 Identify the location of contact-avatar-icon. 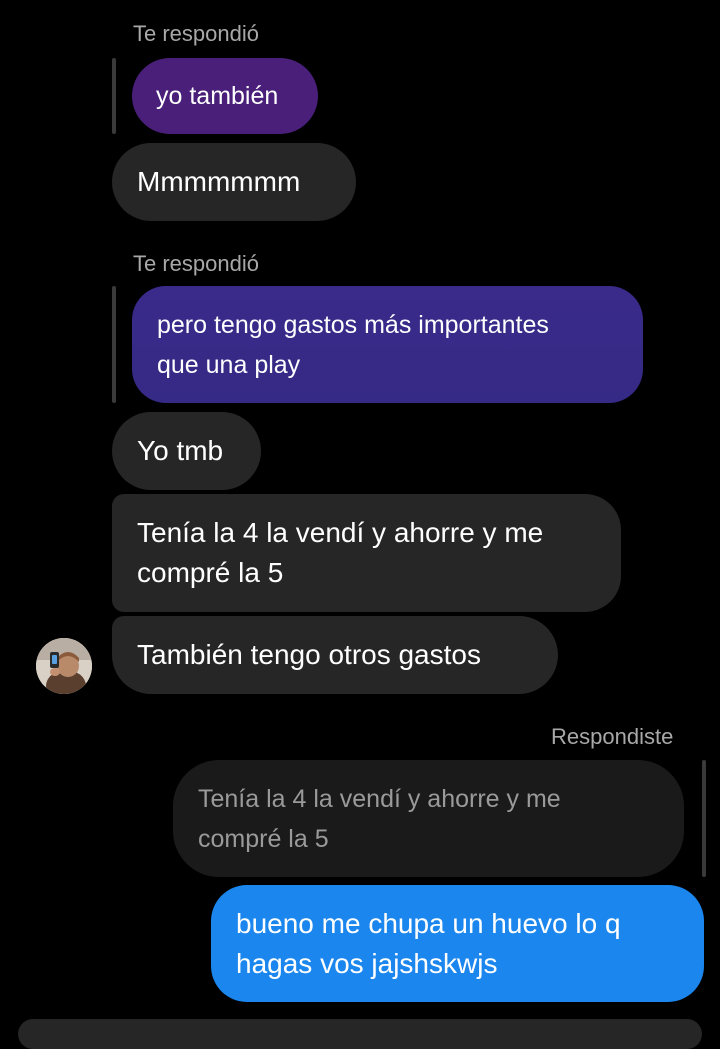
(64, 666).